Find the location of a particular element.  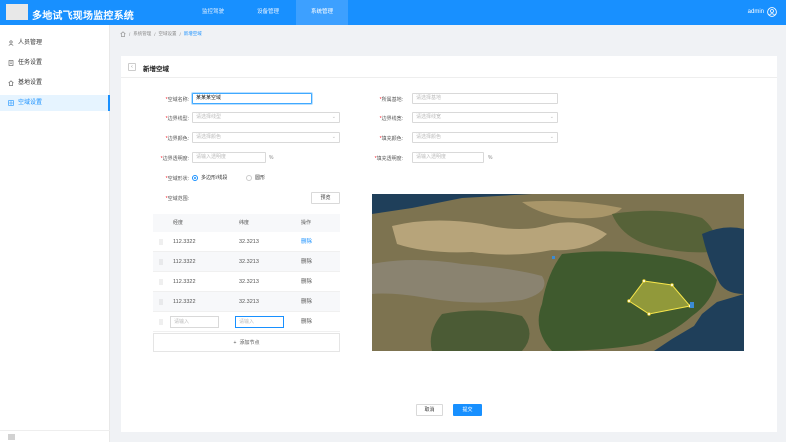

table-header: 经度 纬度 操作 is located at coordinates (246, 223).